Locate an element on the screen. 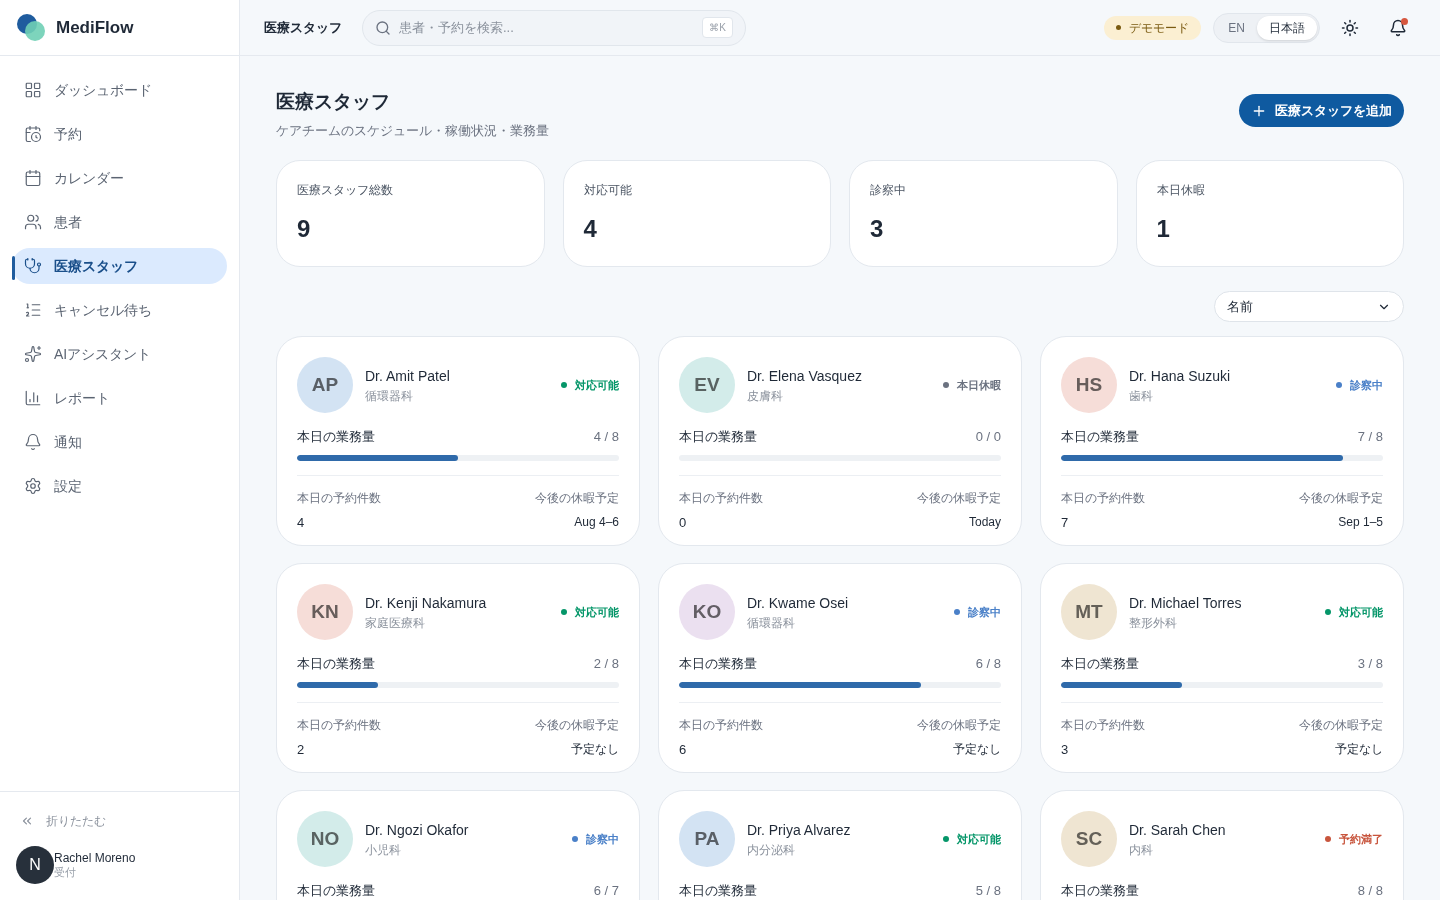 The image size is (1440, 900). workload-reading: 3 / 8 is located at coordinates (1370, 664).